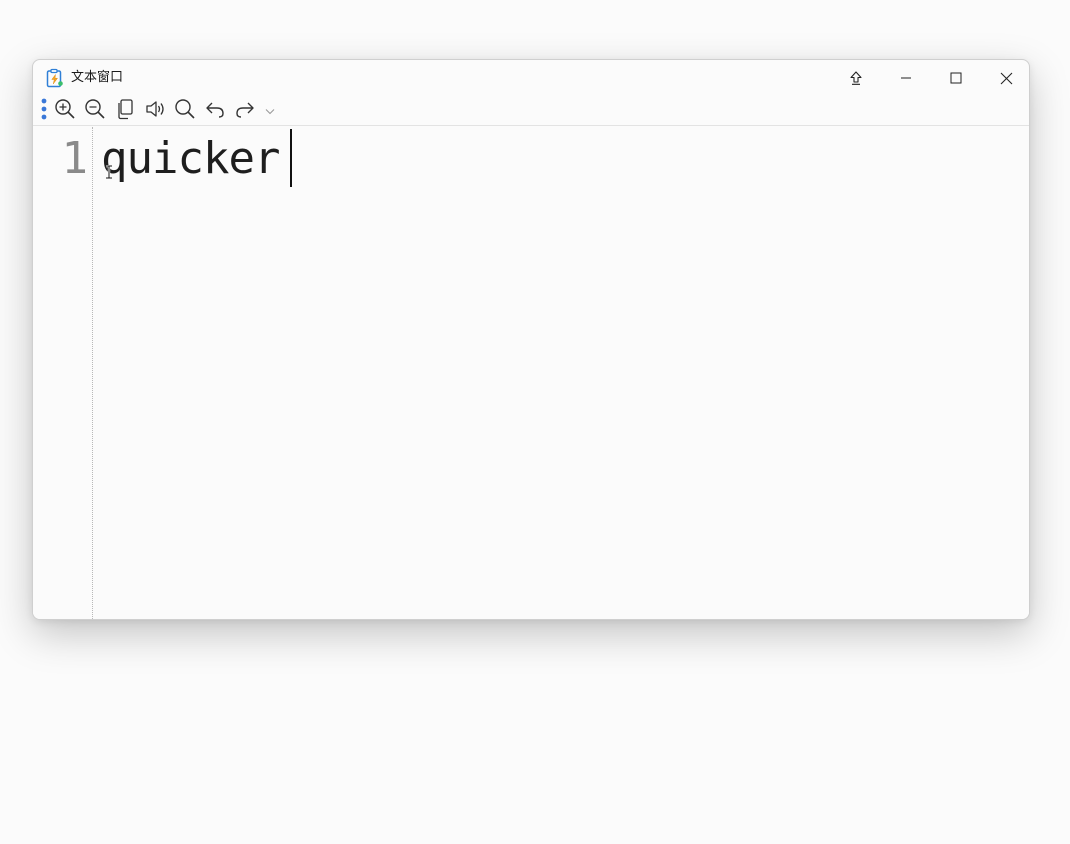  What do you see at coordinates (291, 158) in the screenshot?
I see `text-caret` at bounding box center [291, 158].